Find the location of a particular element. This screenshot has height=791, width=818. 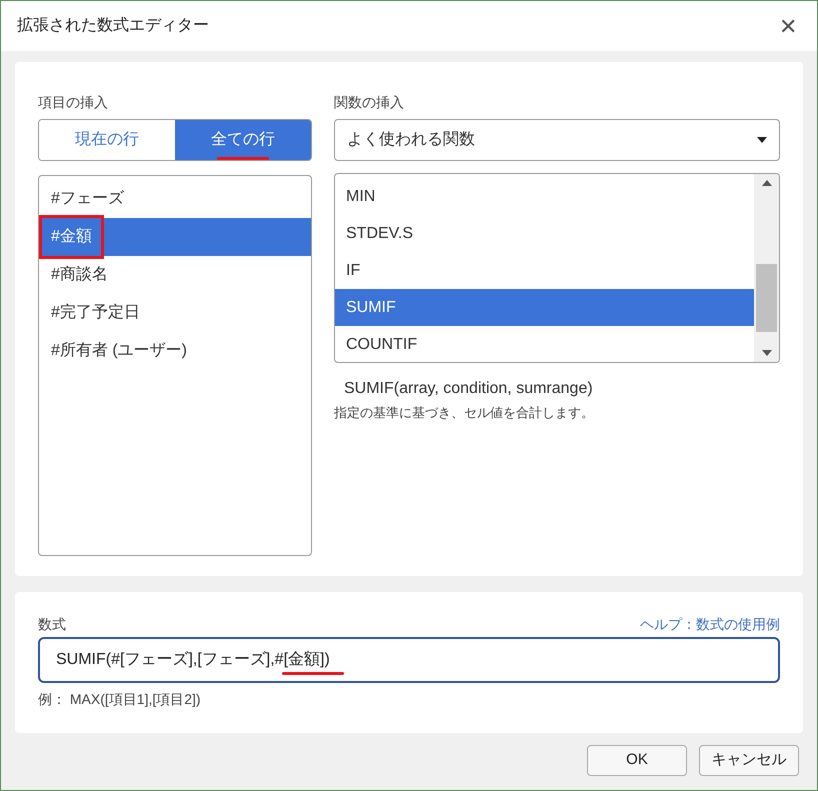

field-name: #所有者 (ユーザー) is located at coordinates (119, 350).